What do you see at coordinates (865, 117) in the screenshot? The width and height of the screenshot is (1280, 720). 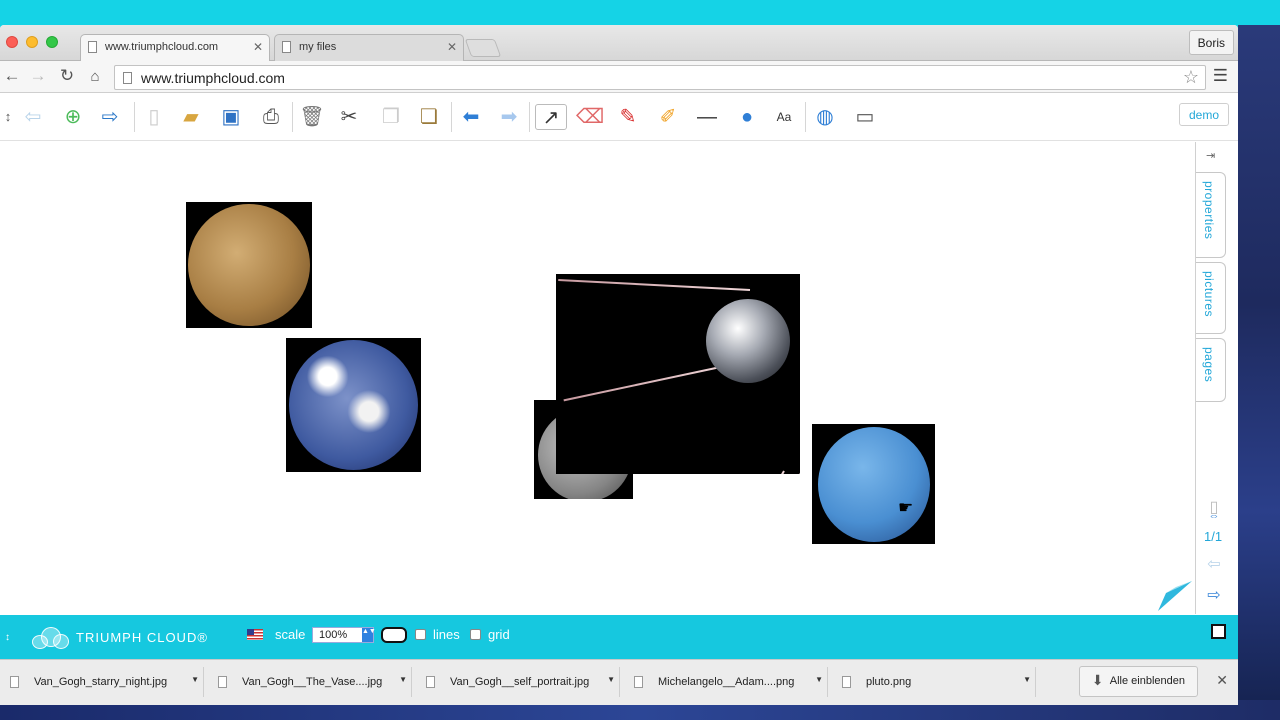 I see `presentation-screen-icon: ▭` at bounding box center [865, 117].